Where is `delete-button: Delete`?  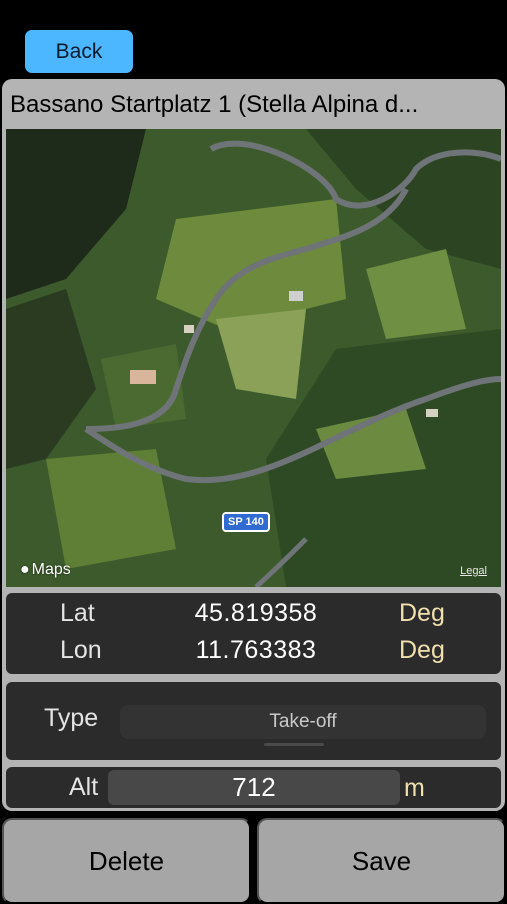
delete-button: Delete is located at coordinates (126, 861).